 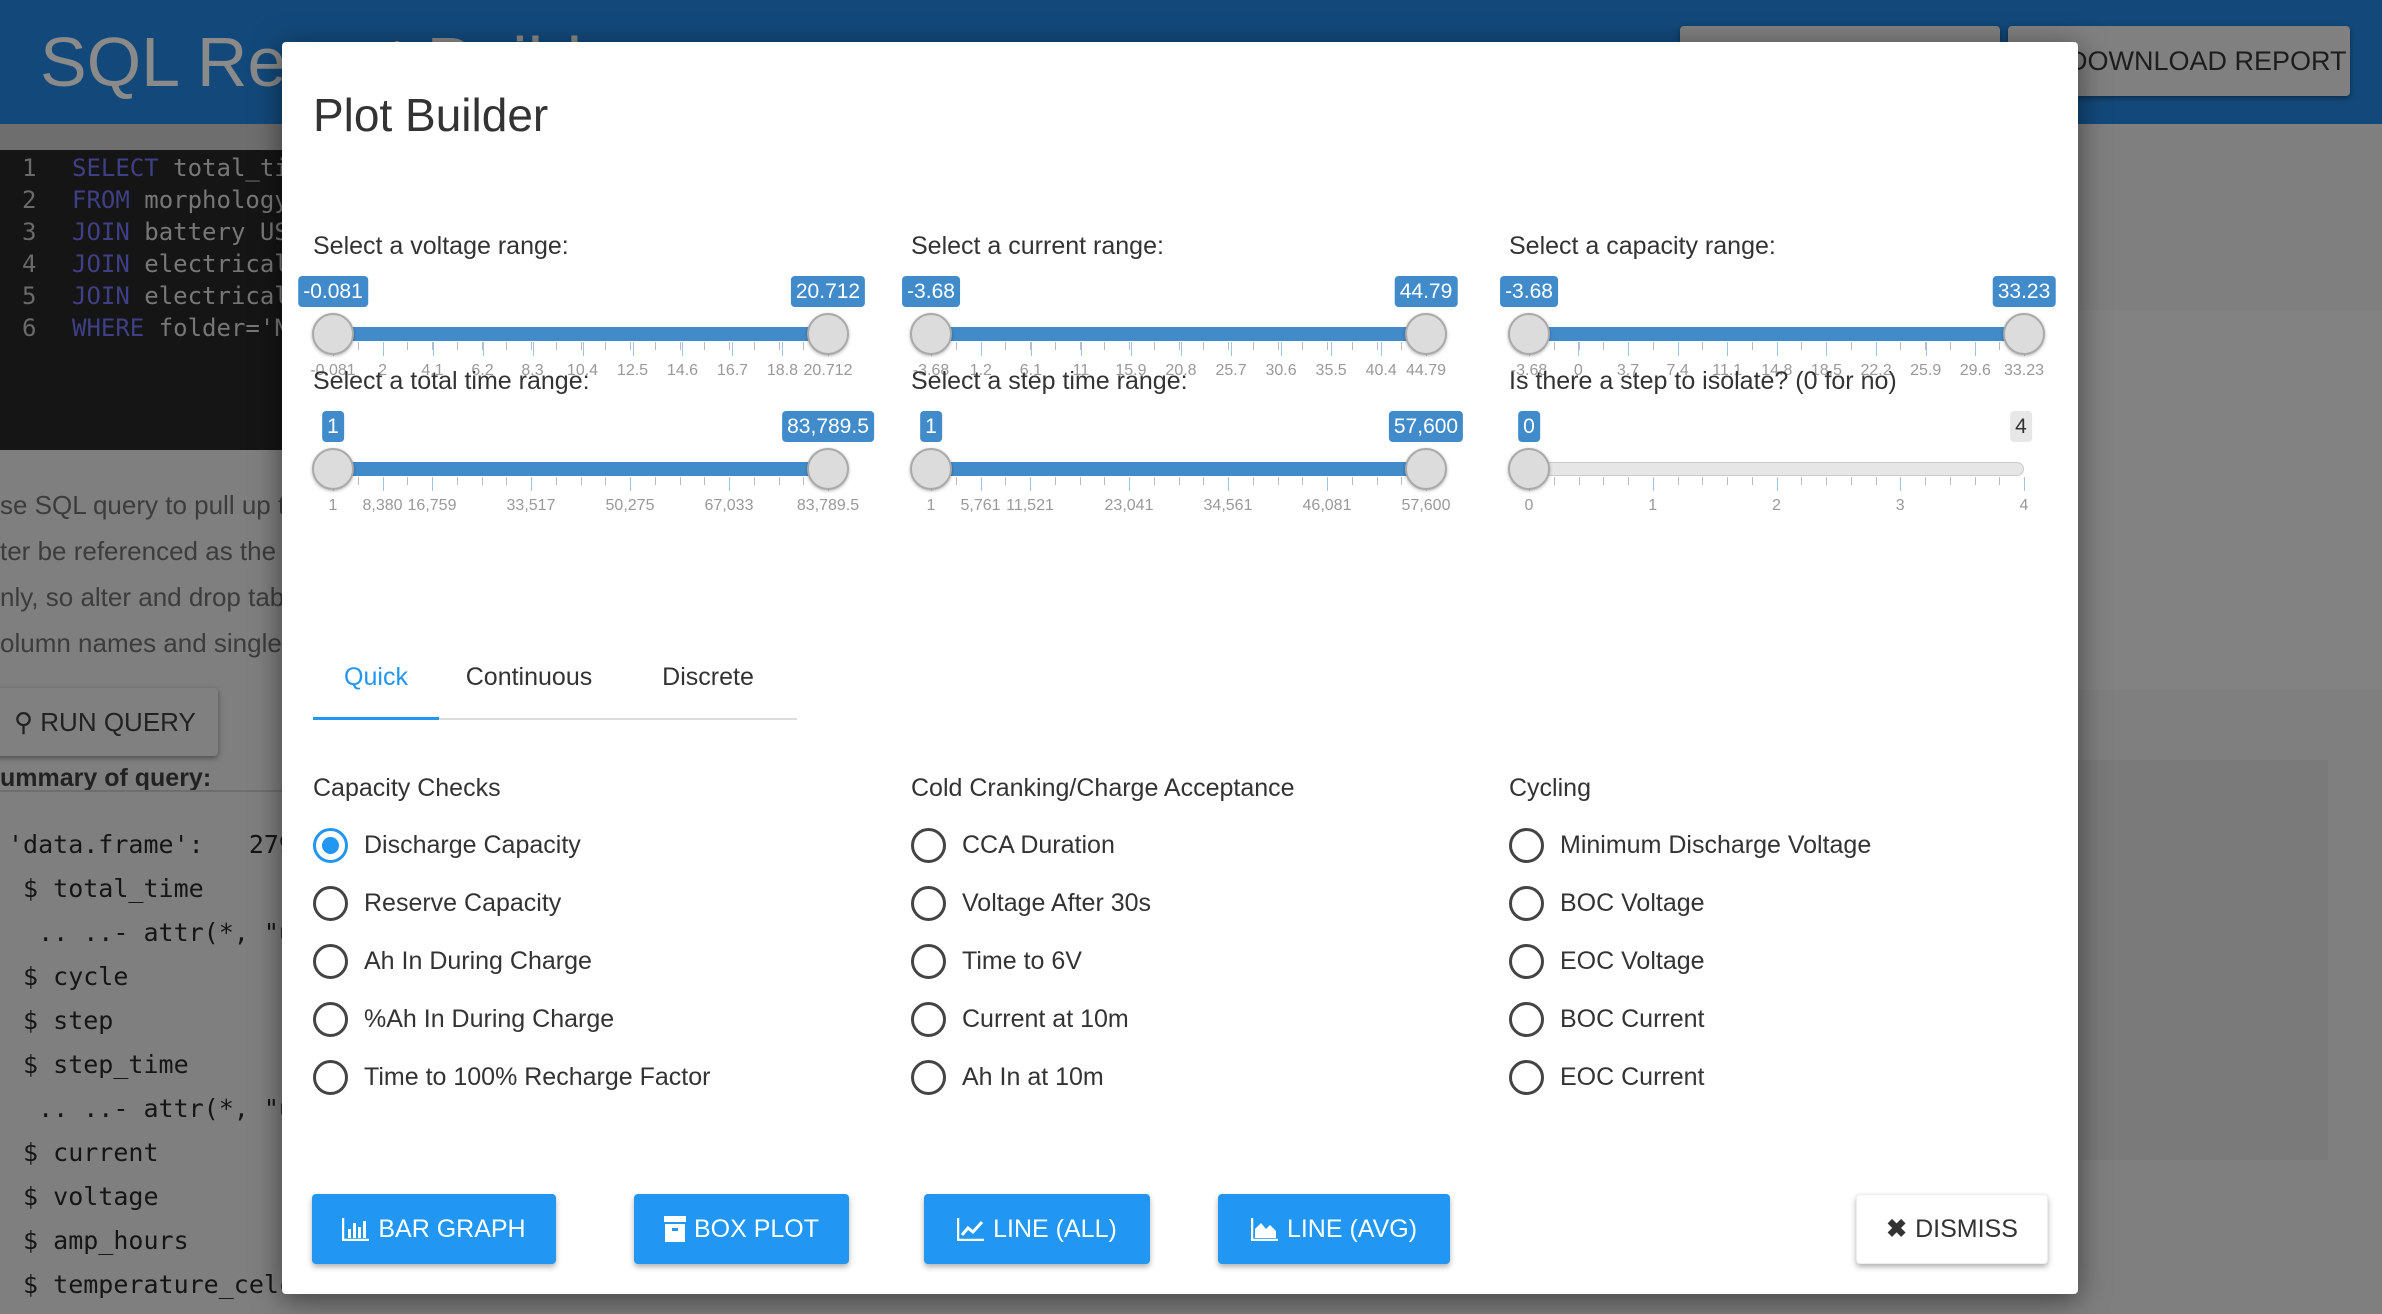 I want to click on line-number: 4, so click(x=29, y=264).